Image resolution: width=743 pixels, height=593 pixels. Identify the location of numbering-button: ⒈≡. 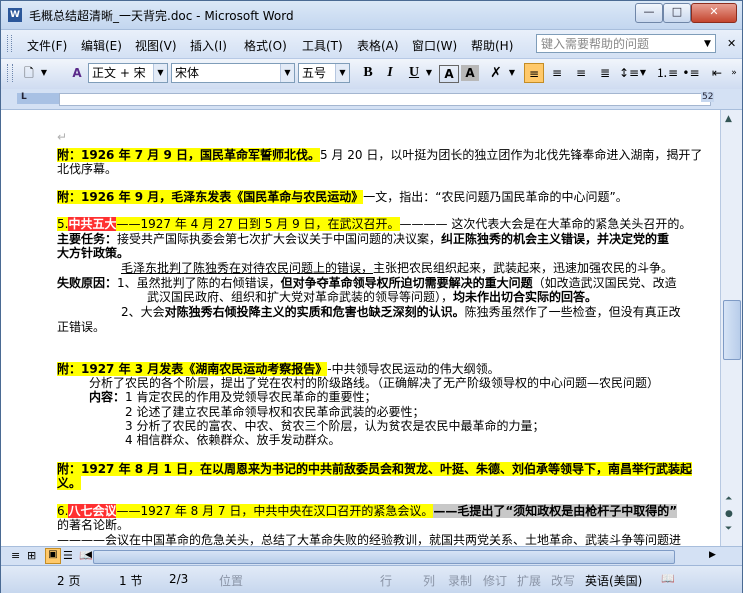
(667, 73).